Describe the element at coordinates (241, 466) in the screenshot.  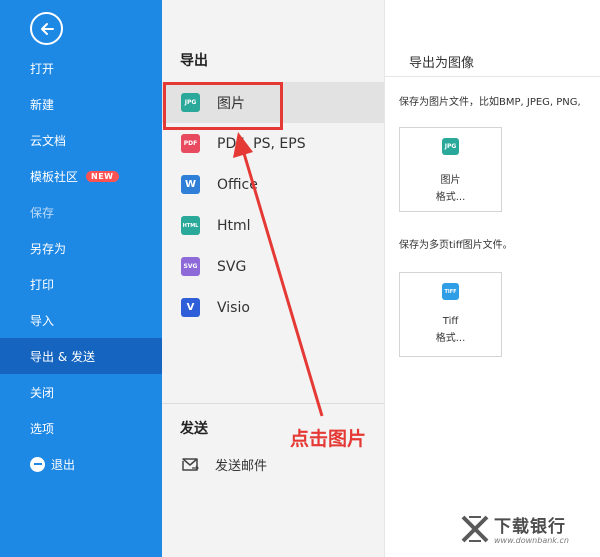
I see `send-email-label: 发送邮件` at that location.